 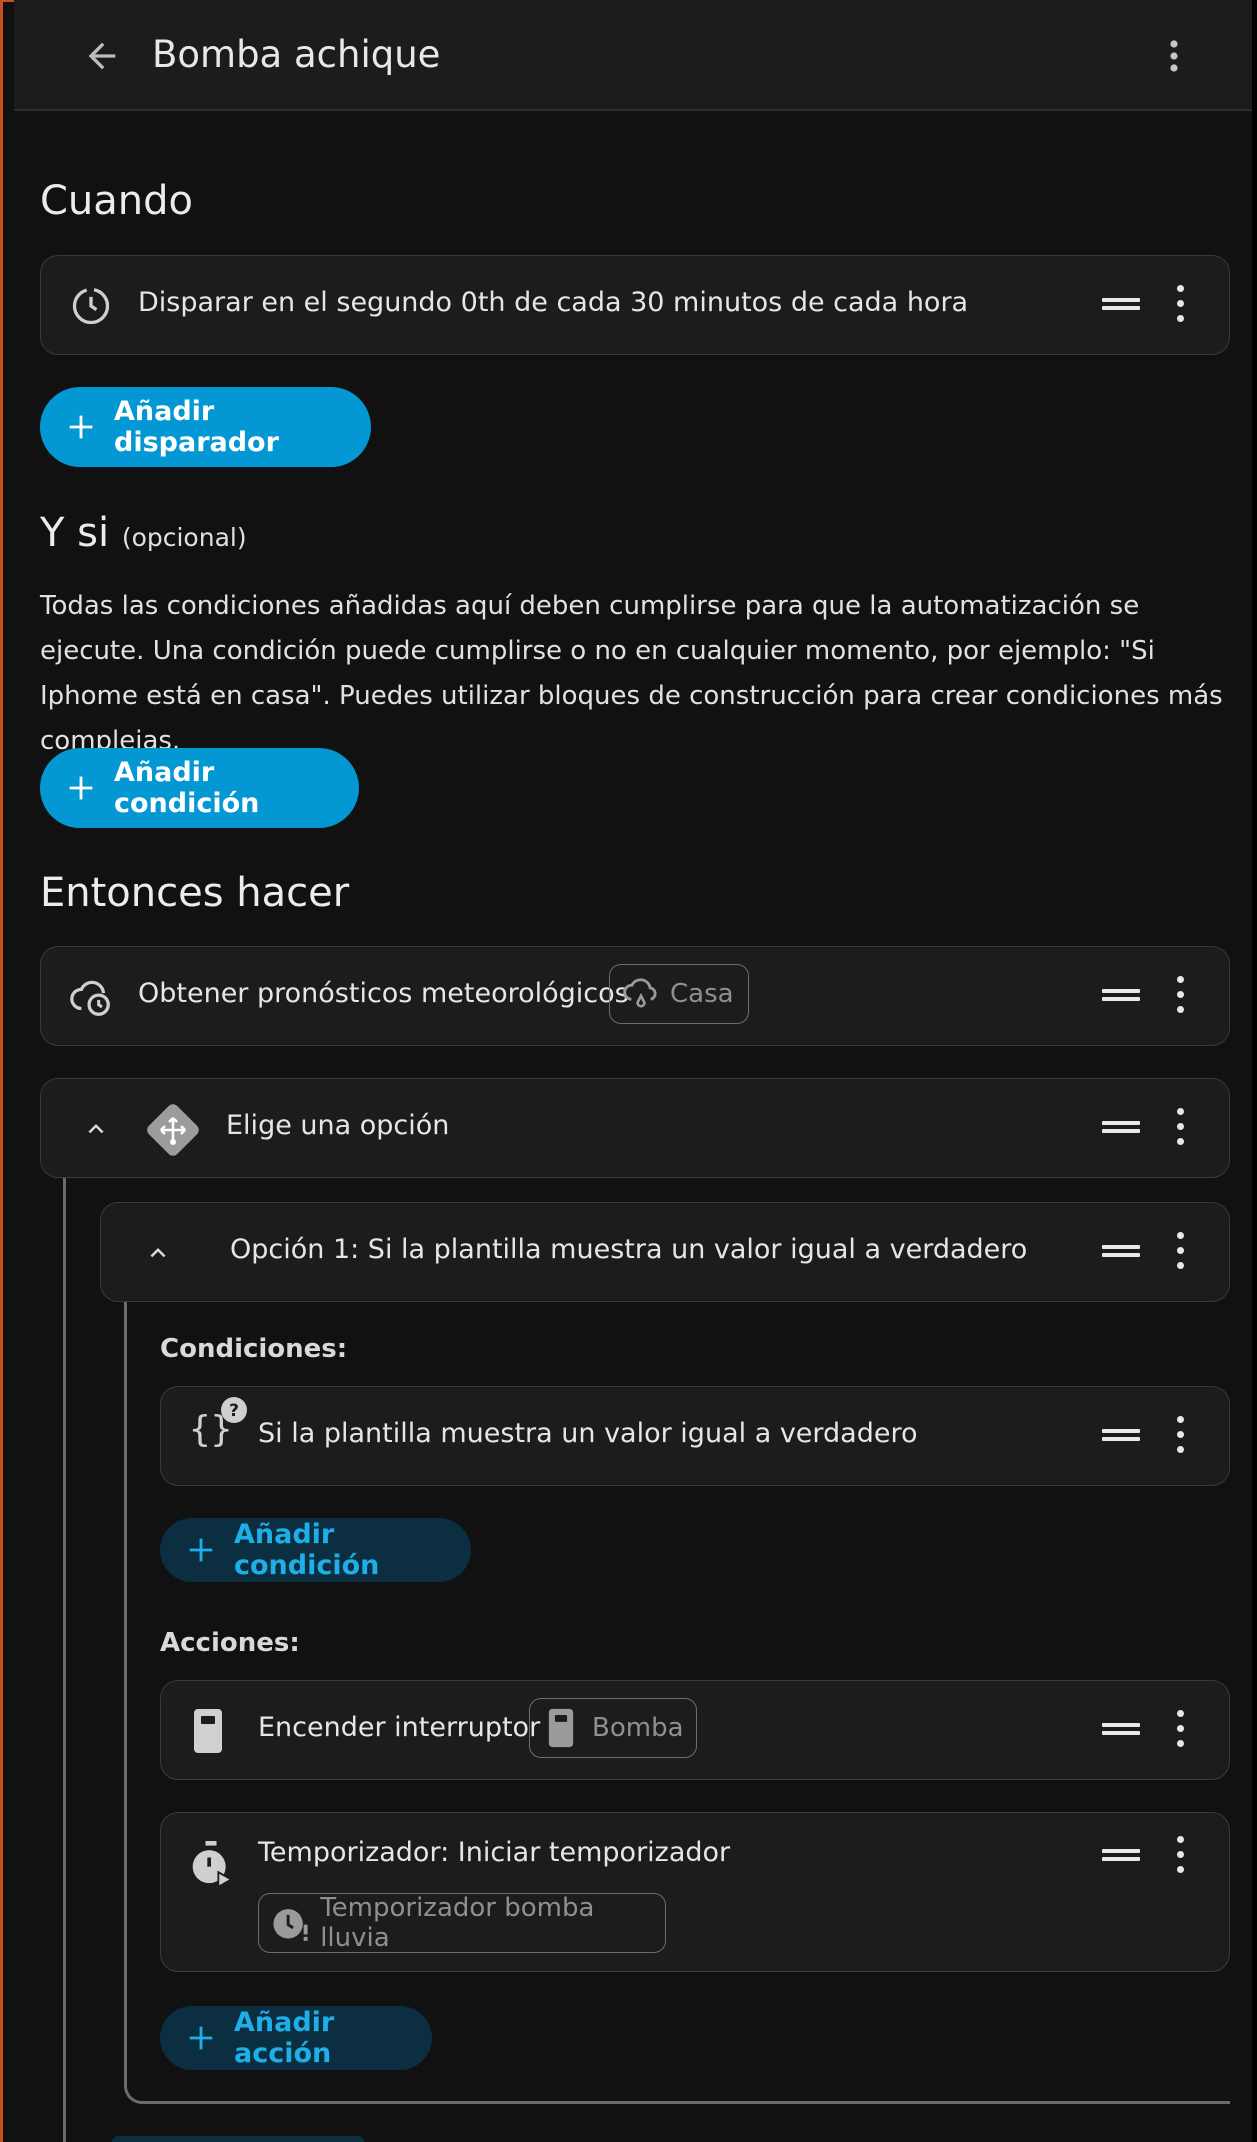 What do you see at coordinates (184, 537) in the screenshot?
I see `optional-label: (opcional)` at bounding box center [184, 537].